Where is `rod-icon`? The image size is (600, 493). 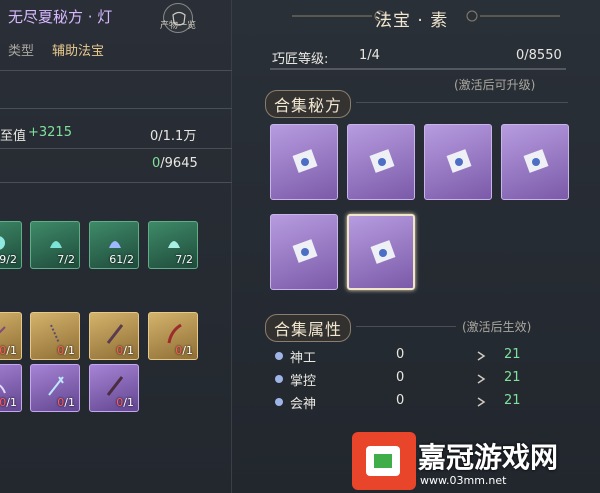
rod-icon is located at coordinates (115, 334).